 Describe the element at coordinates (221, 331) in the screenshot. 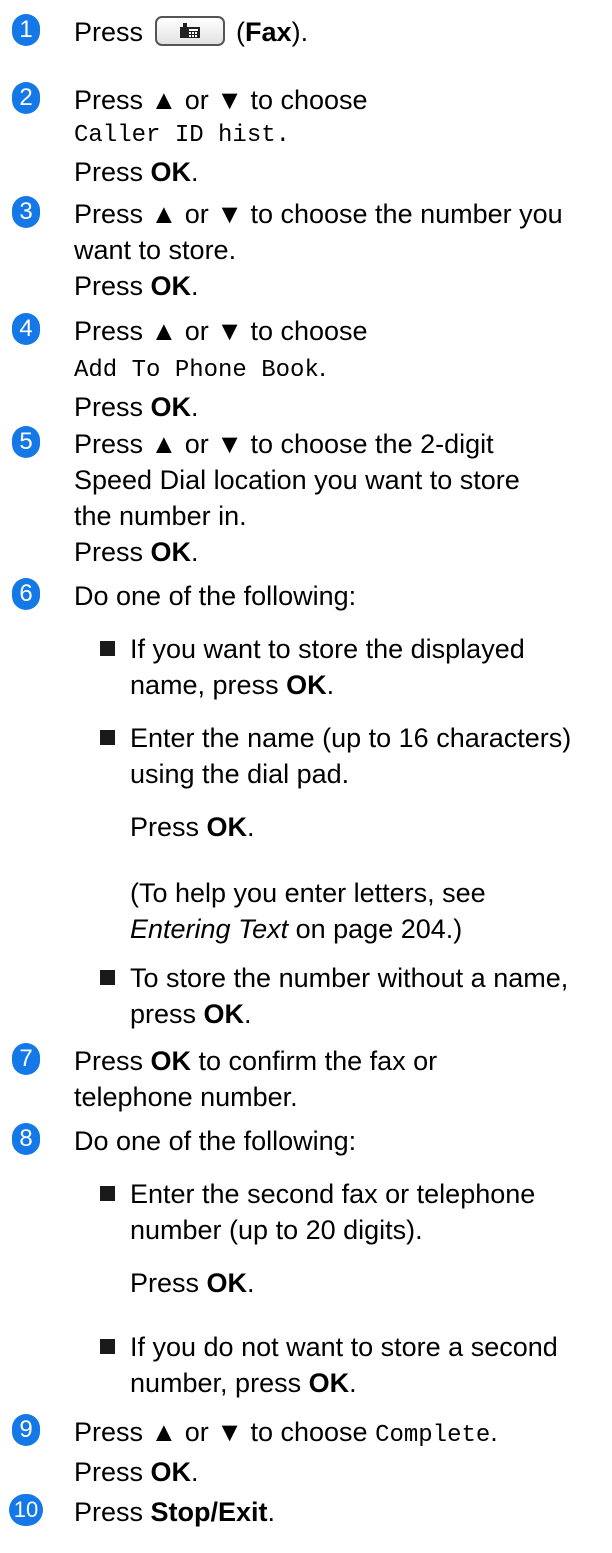

I see `step-4-line-1: Press ▲ or ▼ to choose` at that location.